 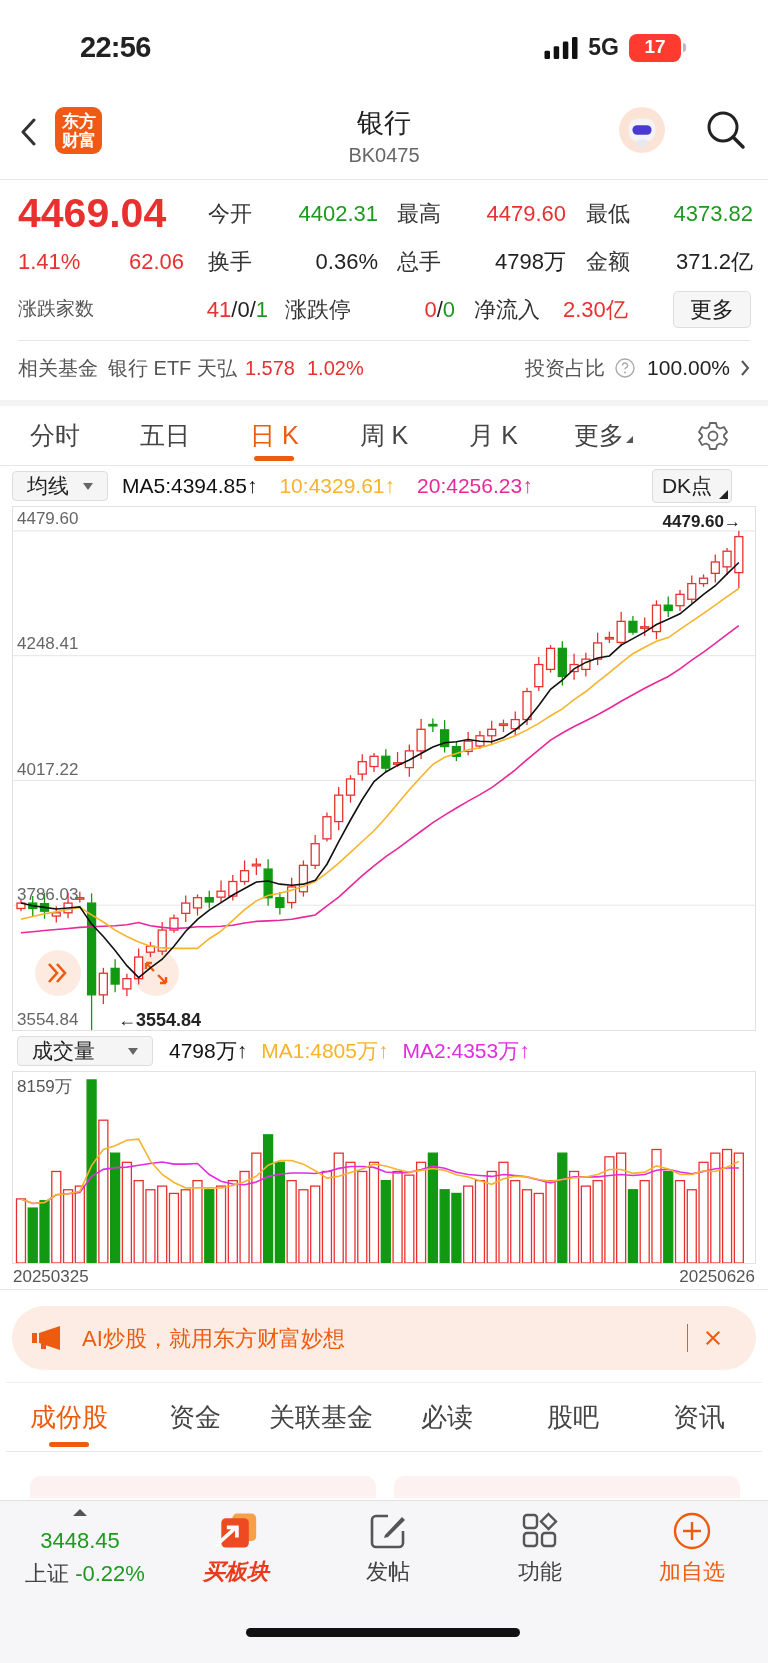 What do you see at coordinates (48, 769) in the screenshot?
I see `axis-label: 4017.22` at bounding box center [48, 769].